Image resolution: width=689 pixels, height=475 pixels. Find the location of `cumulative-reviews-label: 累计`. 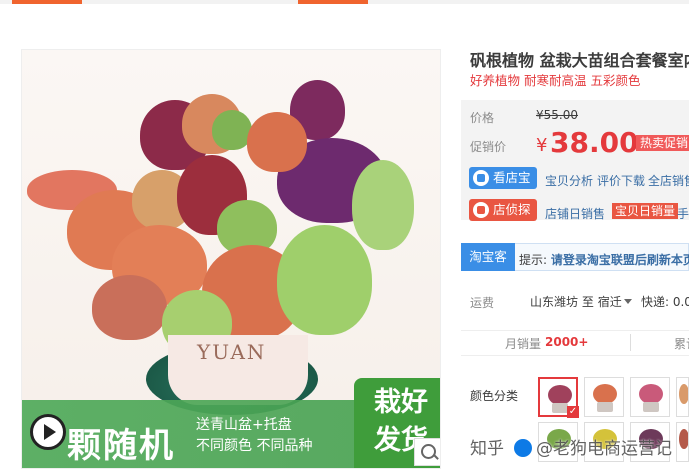

cumulative-reviews-label: 累计 is located at coordinates (681, 343).